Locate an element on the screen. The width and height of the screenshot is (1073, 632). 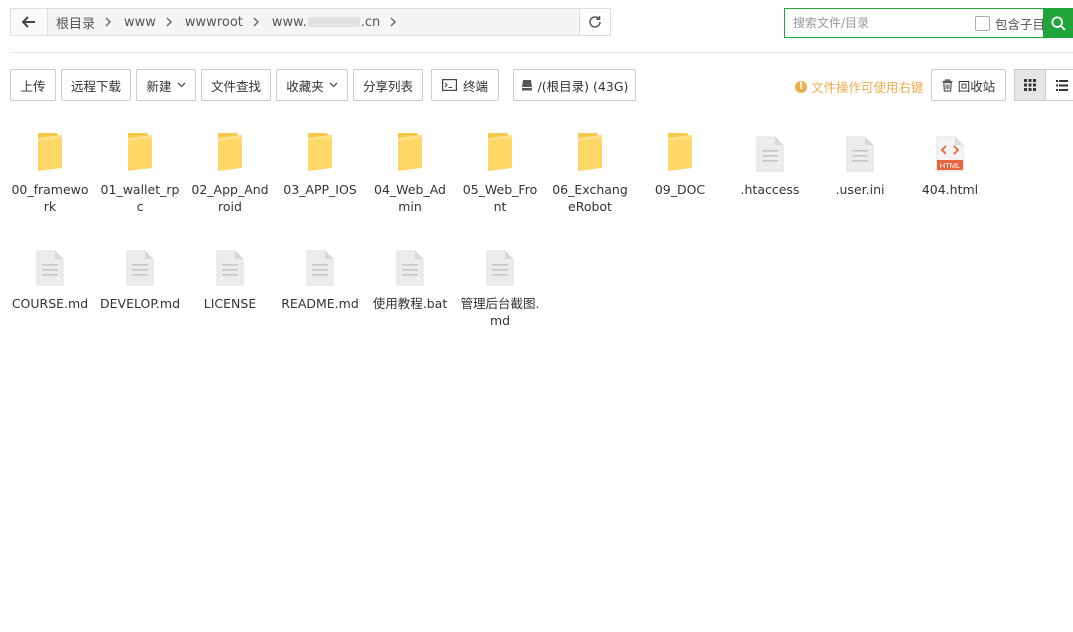
folder-item: 04_Web_Admin is located at coordinates (410, 171).